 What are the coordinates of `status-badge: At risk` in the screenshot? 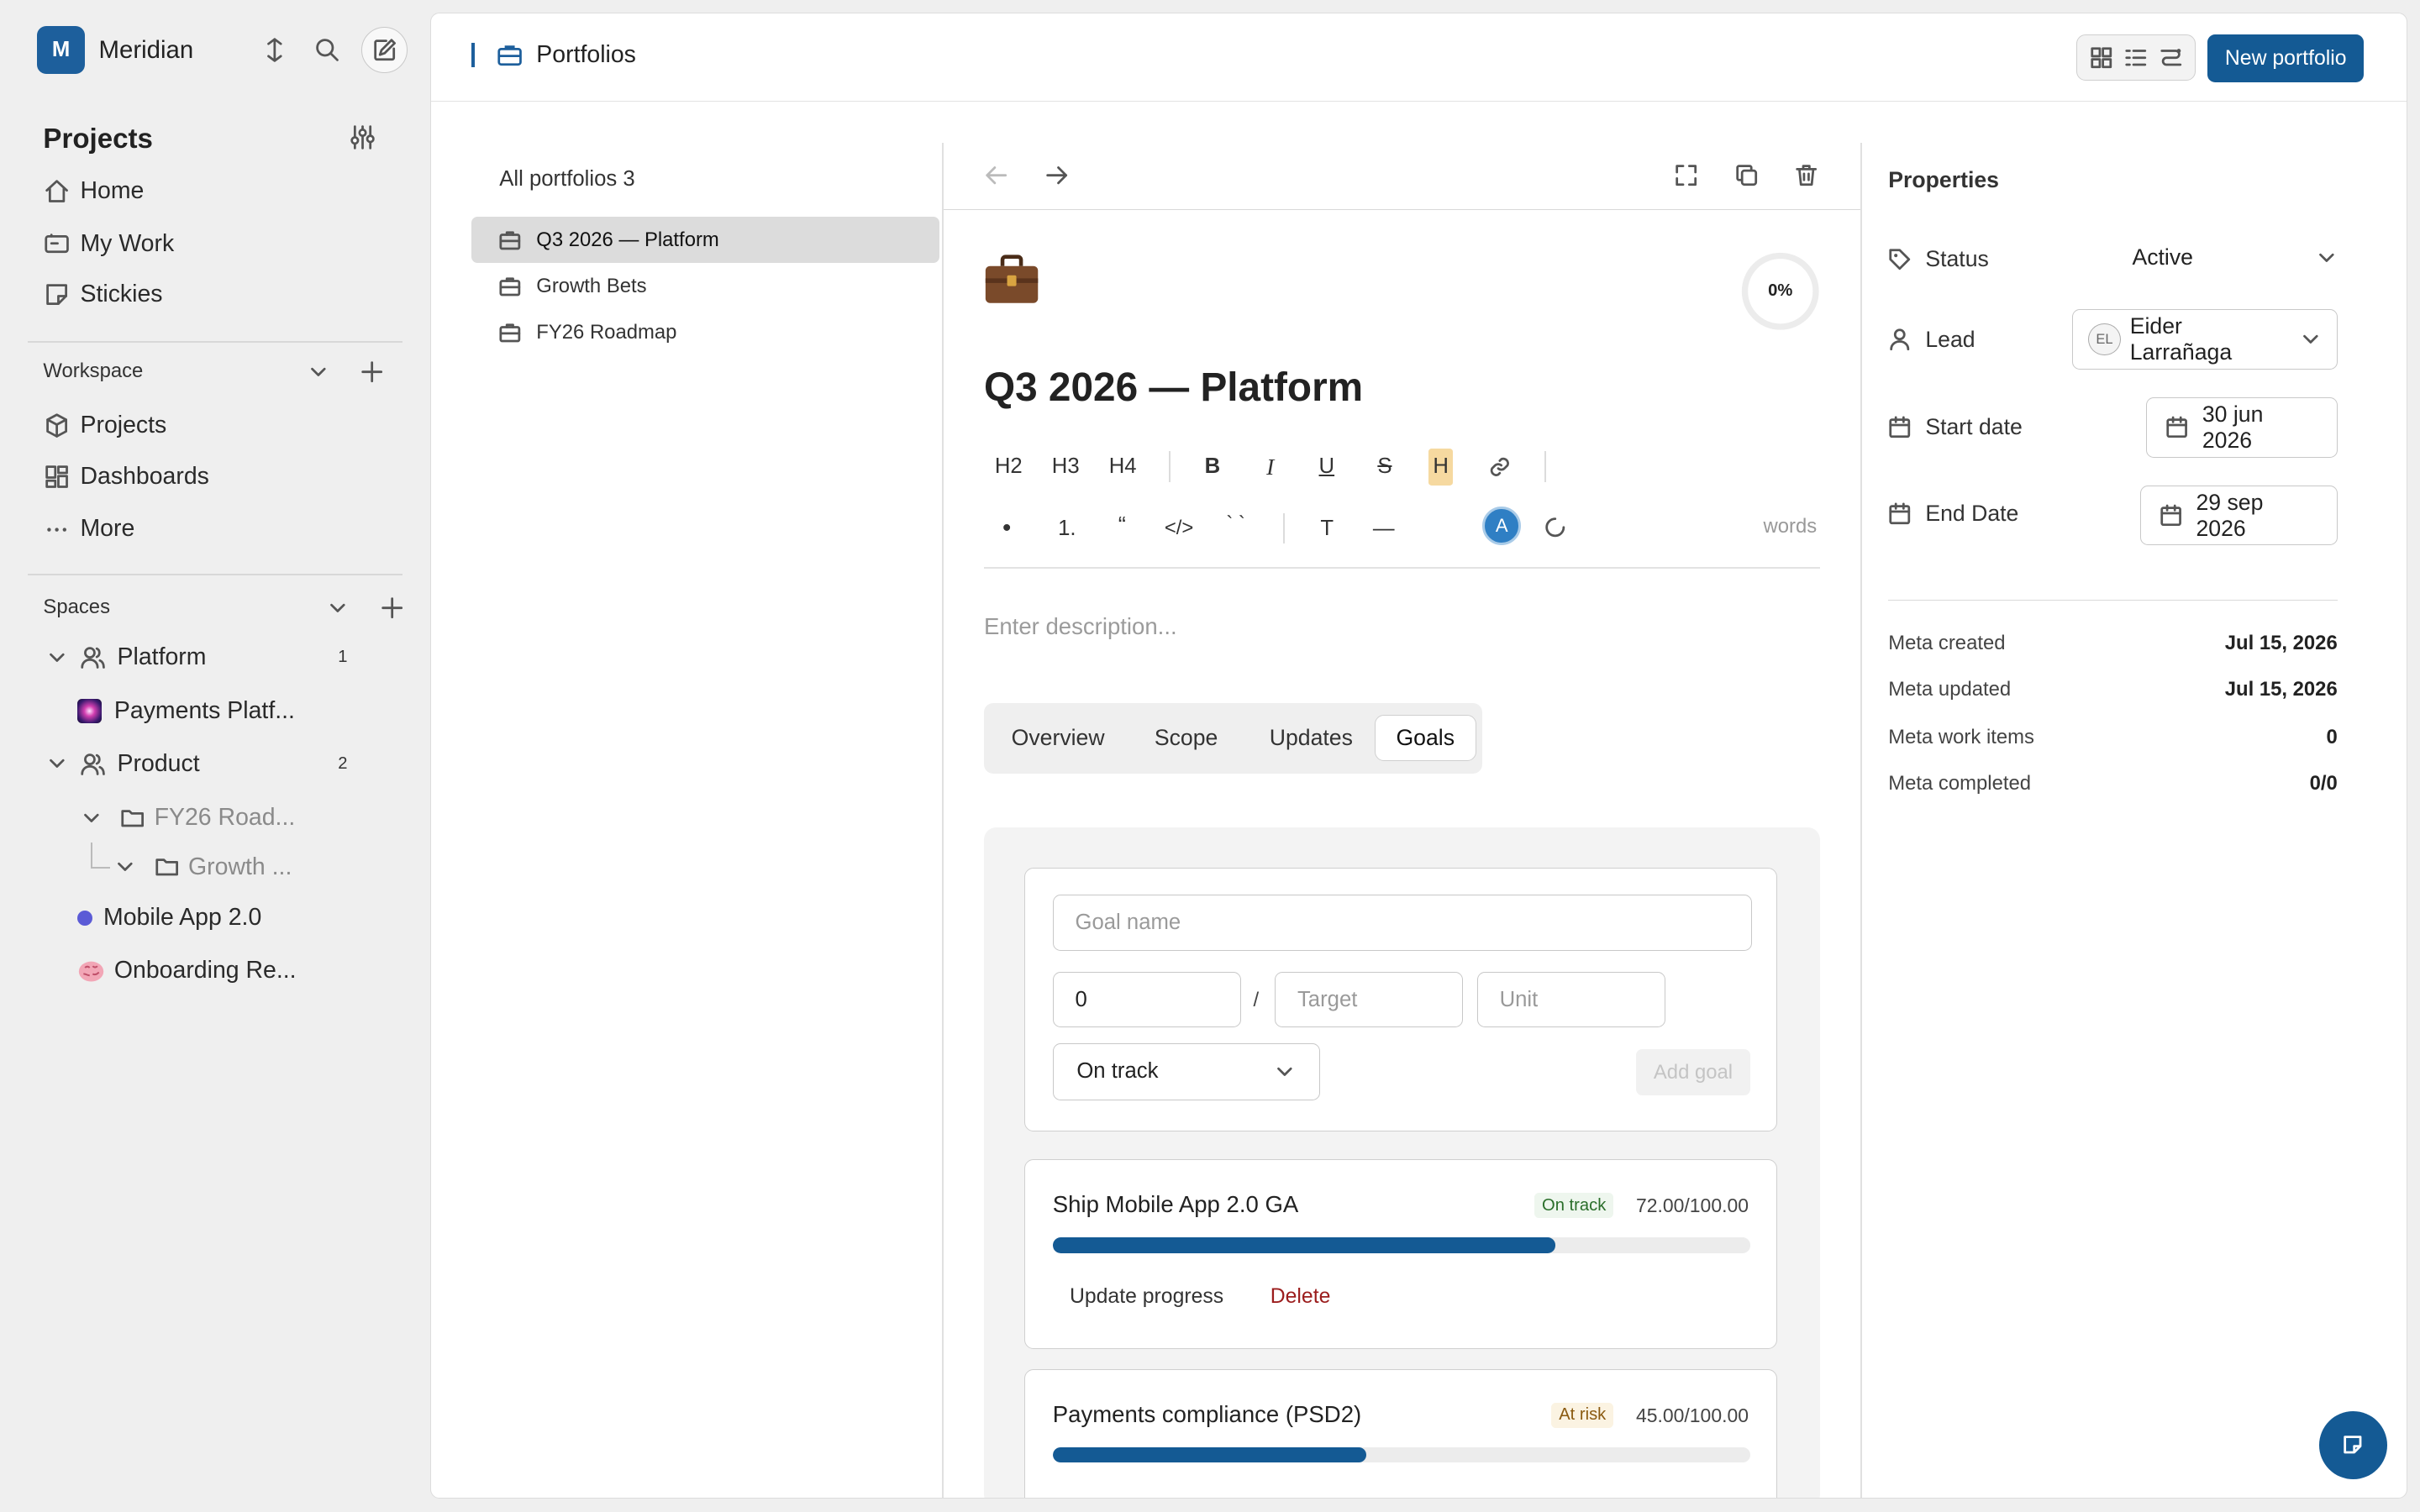 It's located at (1583, 1415).